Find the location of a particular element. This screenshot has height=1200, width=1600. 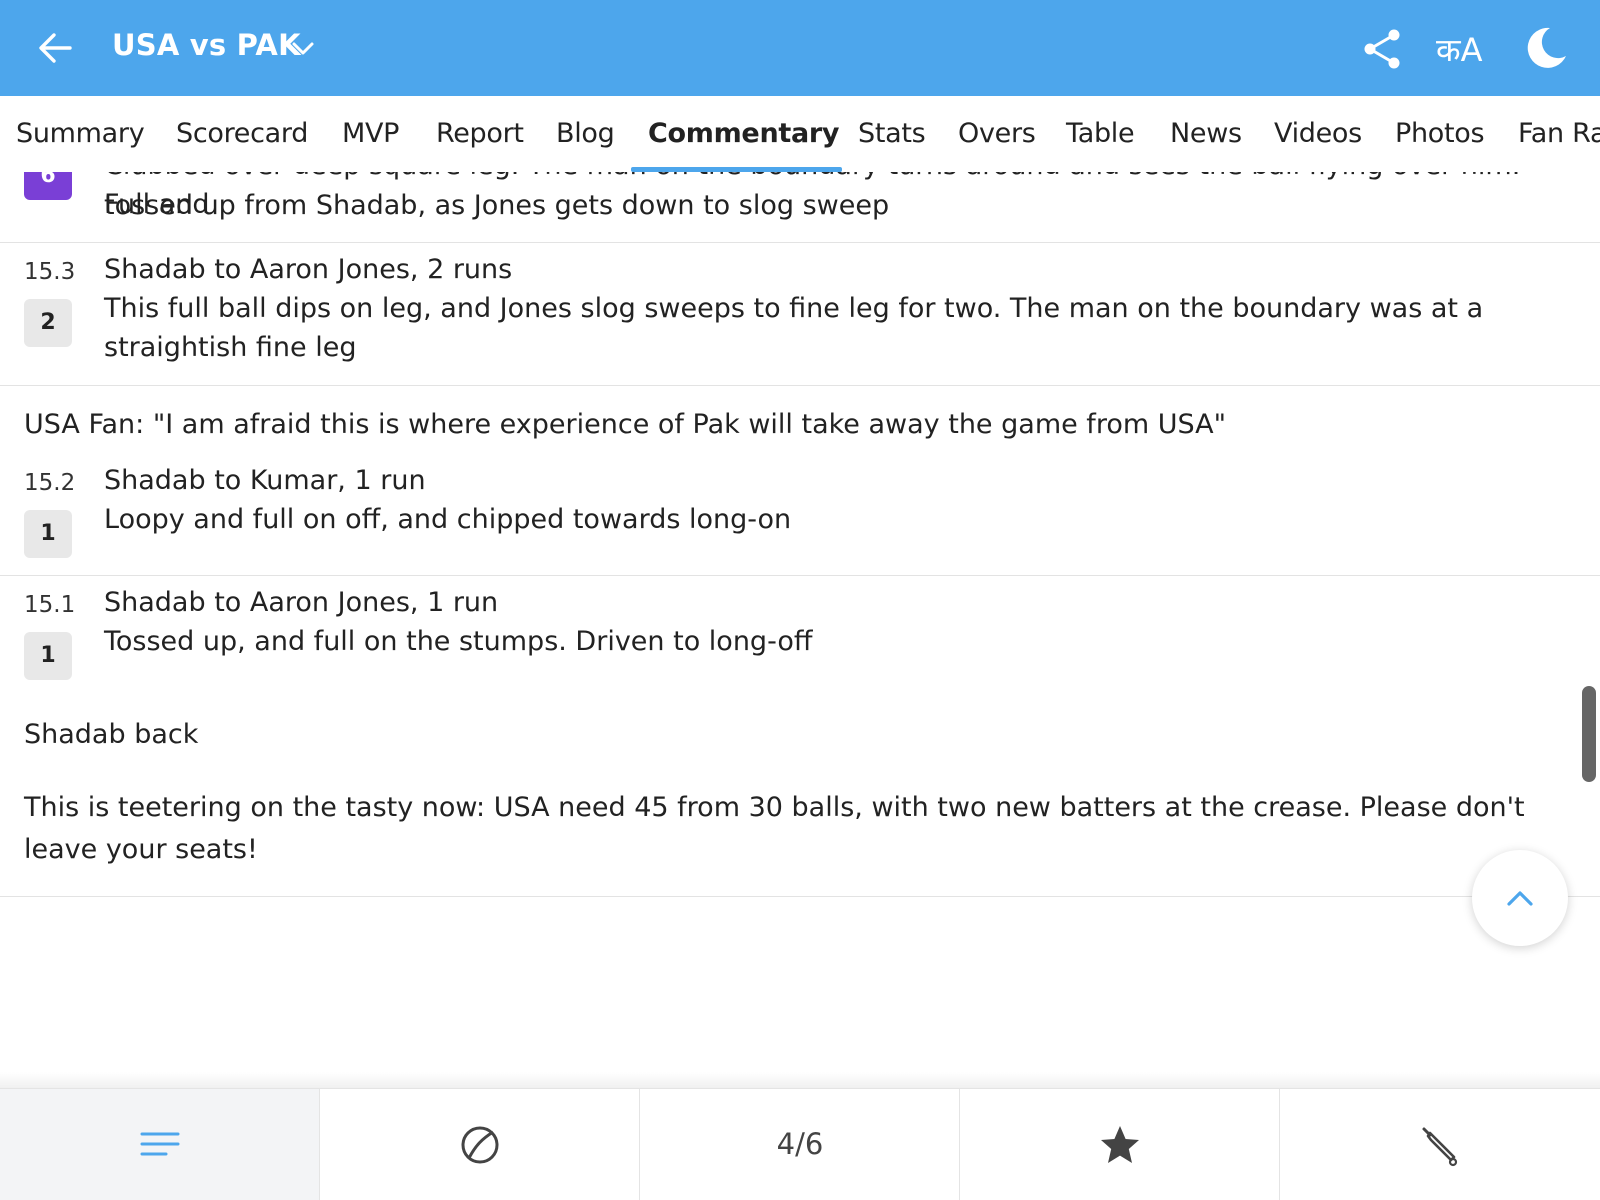

moon-icon is located at coordinates (1546, 48).